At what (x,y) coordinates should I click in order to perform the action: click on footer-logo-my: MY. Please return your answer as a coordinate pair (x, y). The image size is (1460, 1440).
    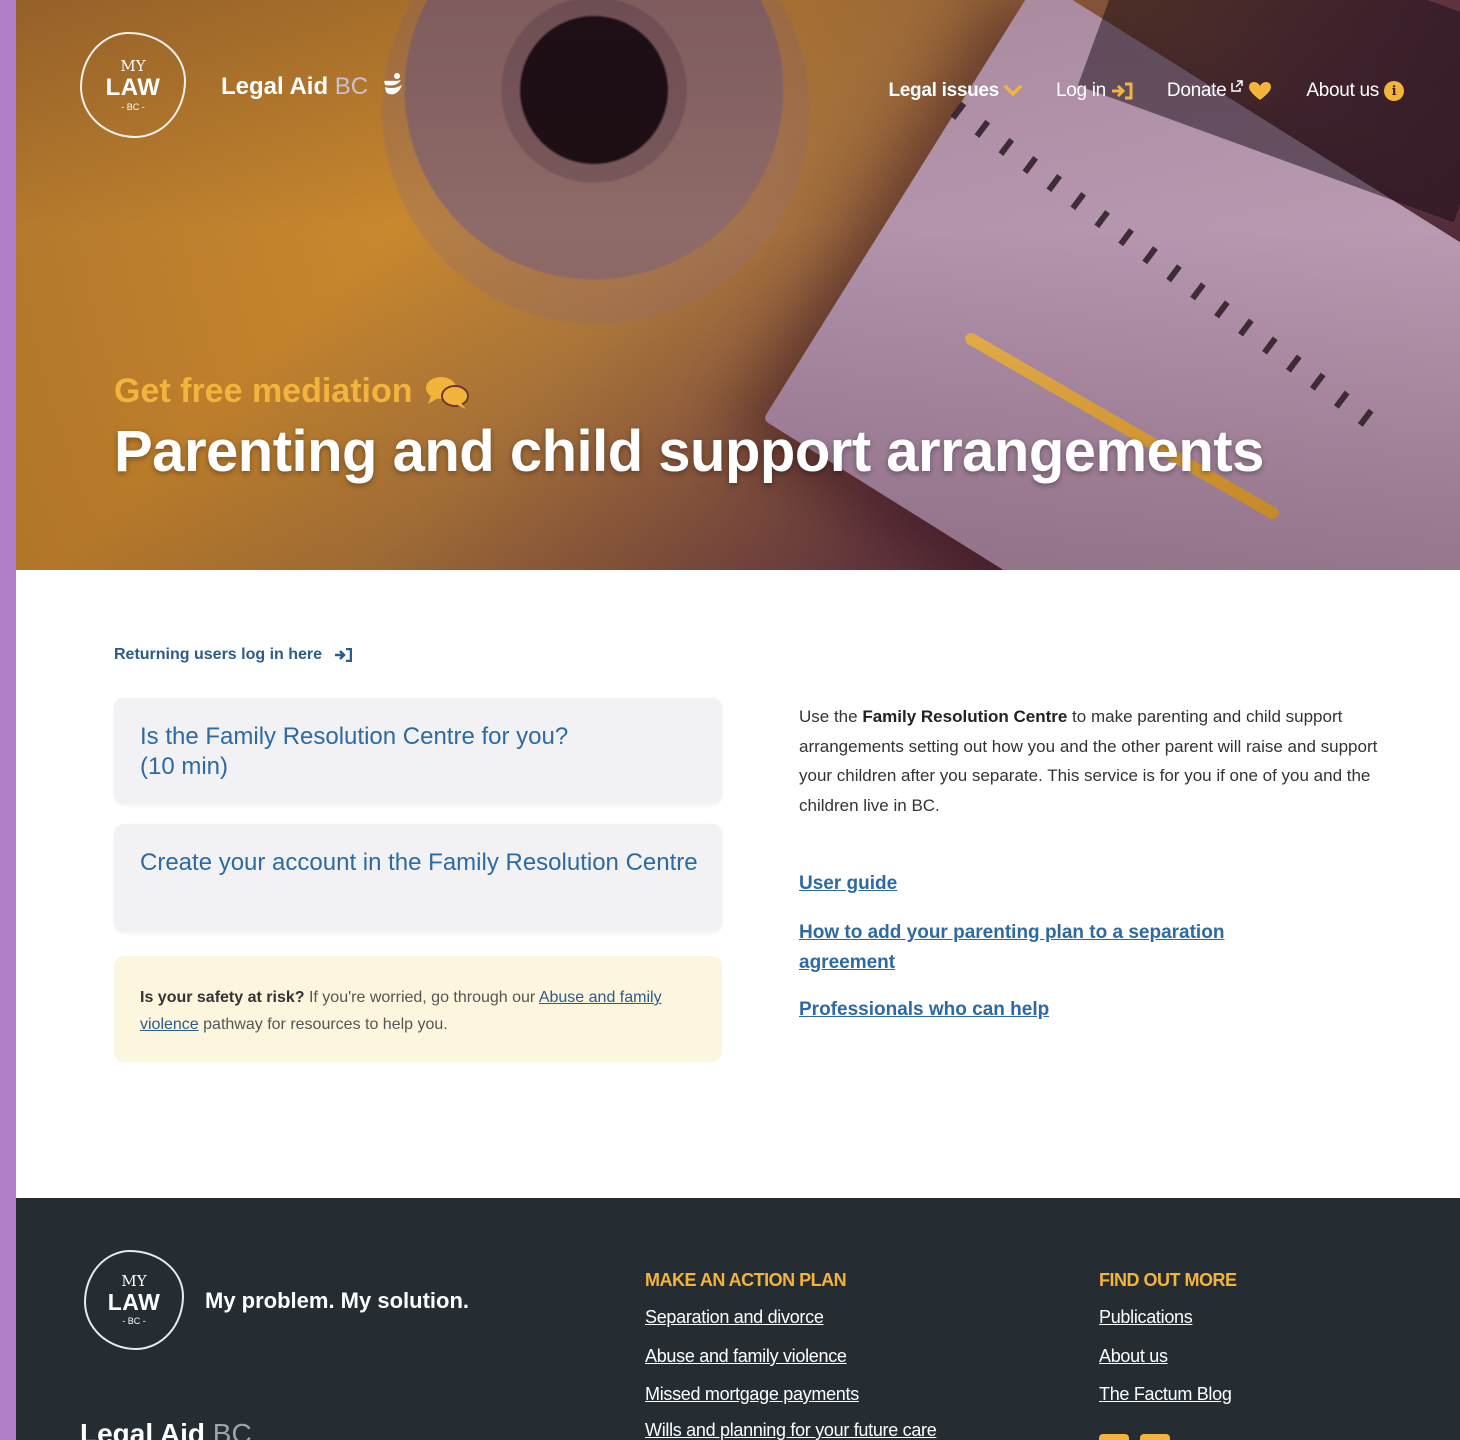
    Looking at the image, I should click on (134, 1281).